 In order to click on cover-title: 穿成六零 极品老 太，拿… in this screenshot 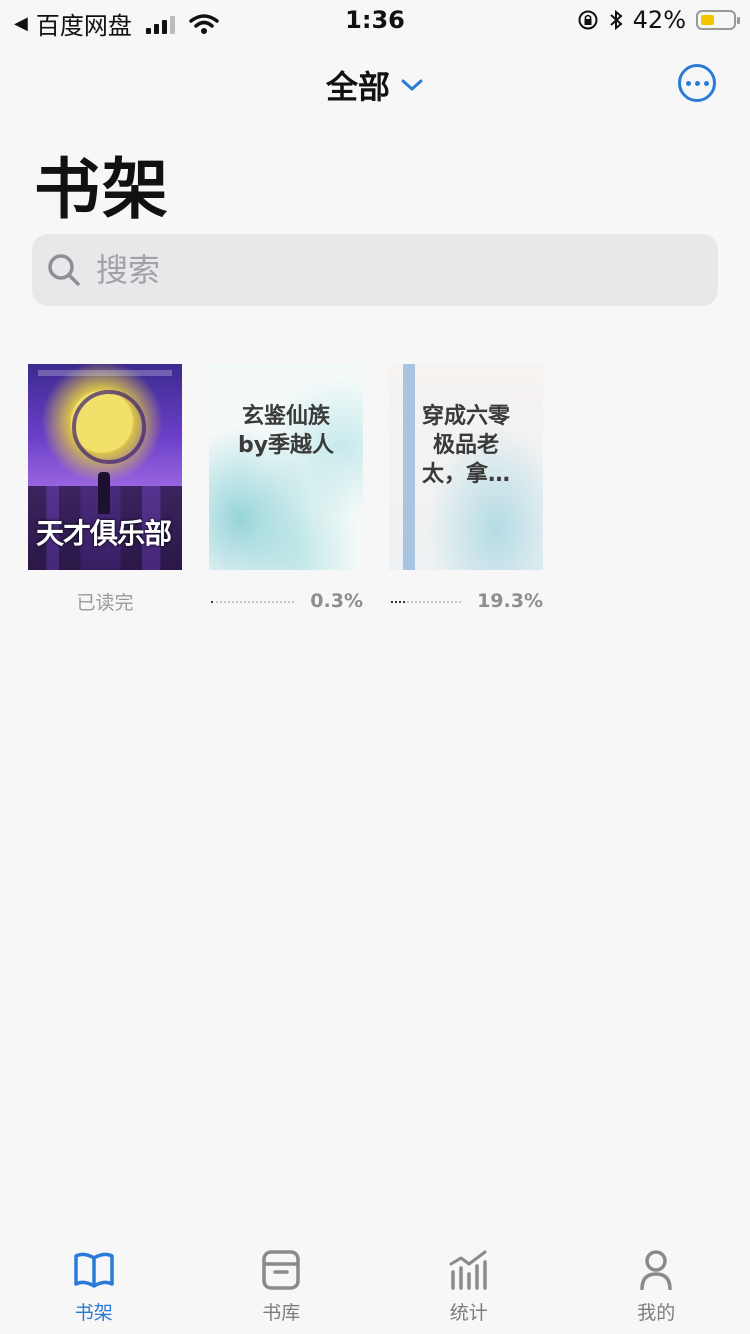, I will do `click(466, 445)`.